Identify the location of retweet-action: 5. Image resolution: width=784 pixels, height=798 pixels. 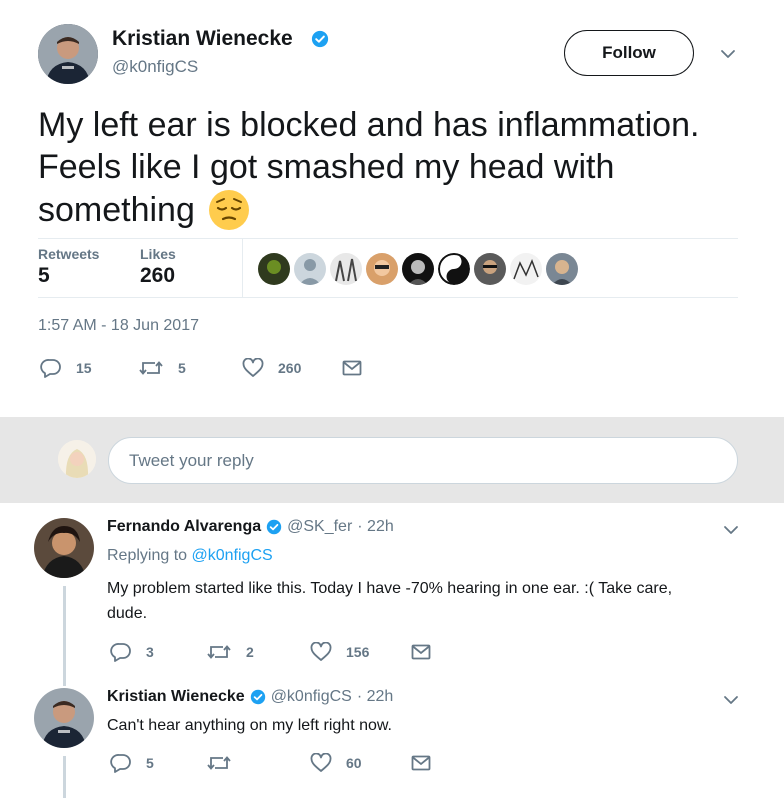
(162, 368).